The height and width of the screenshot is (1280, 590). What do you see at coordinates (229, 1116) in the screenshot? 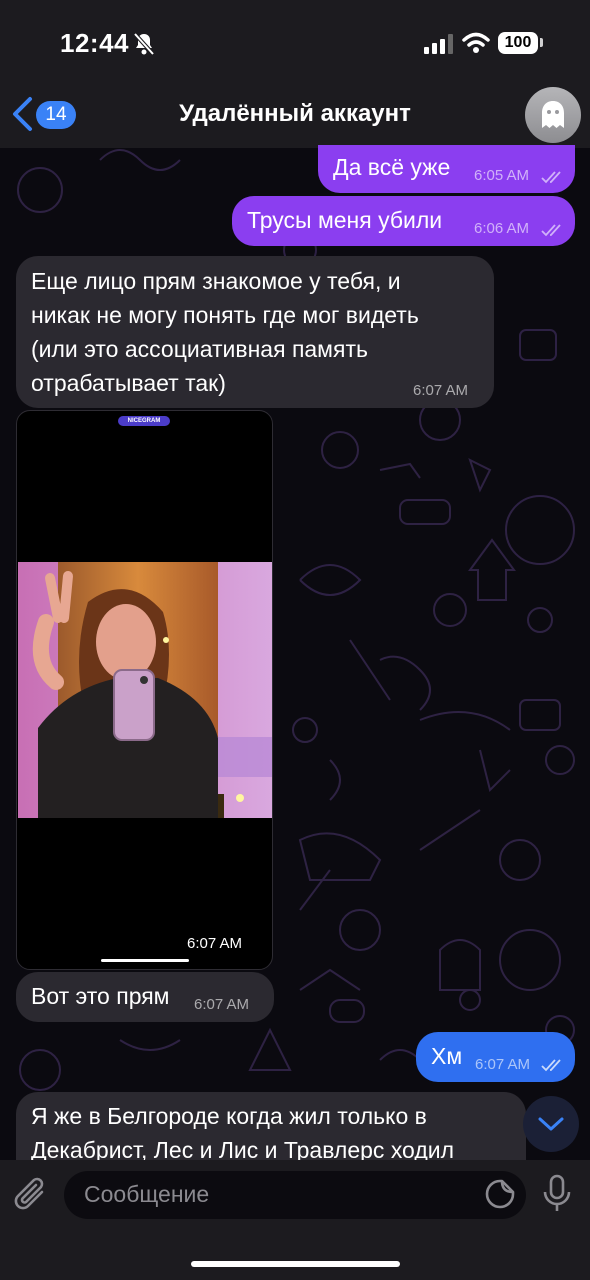
I see `message-line: Я же в Белгороде когда жил только в` at bounding box center [229, 1116].